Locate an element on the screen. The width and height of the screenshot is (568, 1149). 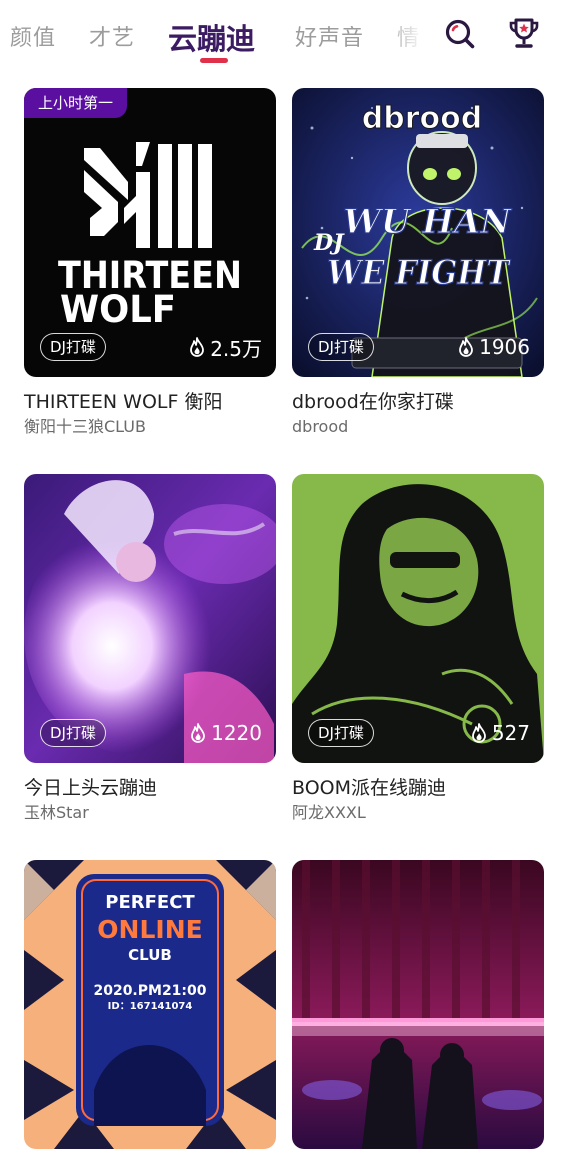
heat-count: 1220 is located at coordinates (226, 733).